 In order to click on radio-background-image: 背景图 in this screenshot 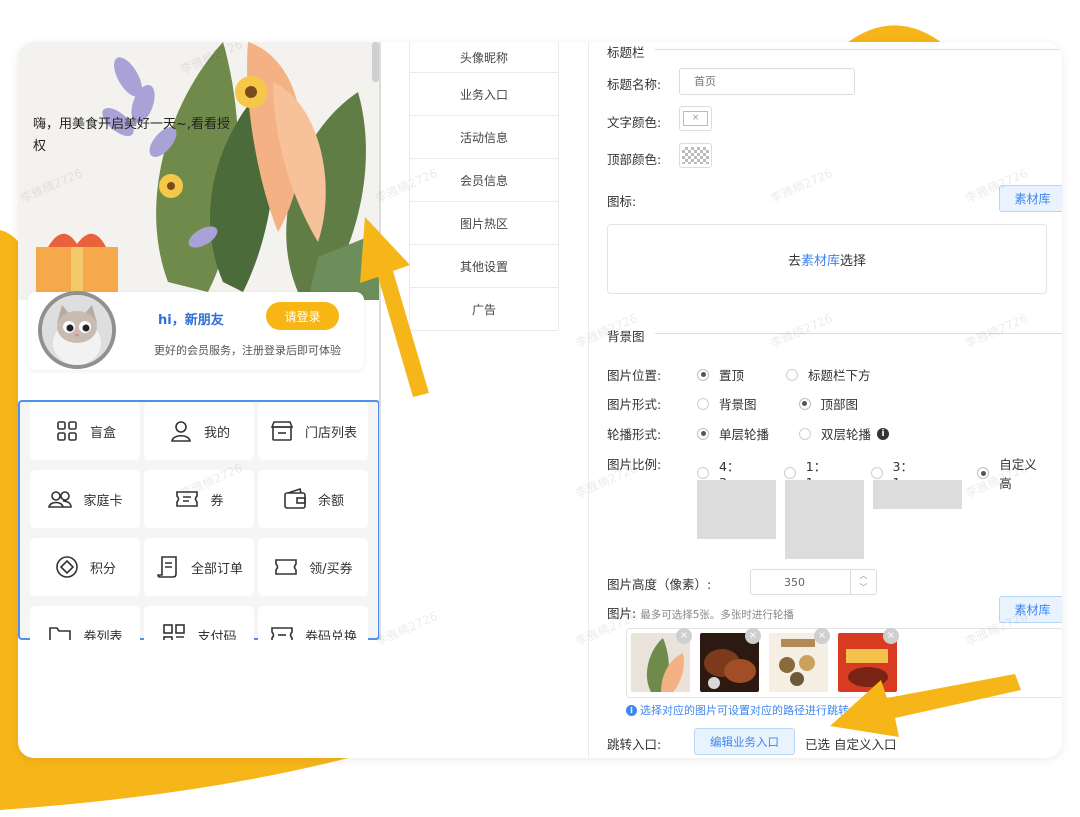, I will do `click(727, 403)`.